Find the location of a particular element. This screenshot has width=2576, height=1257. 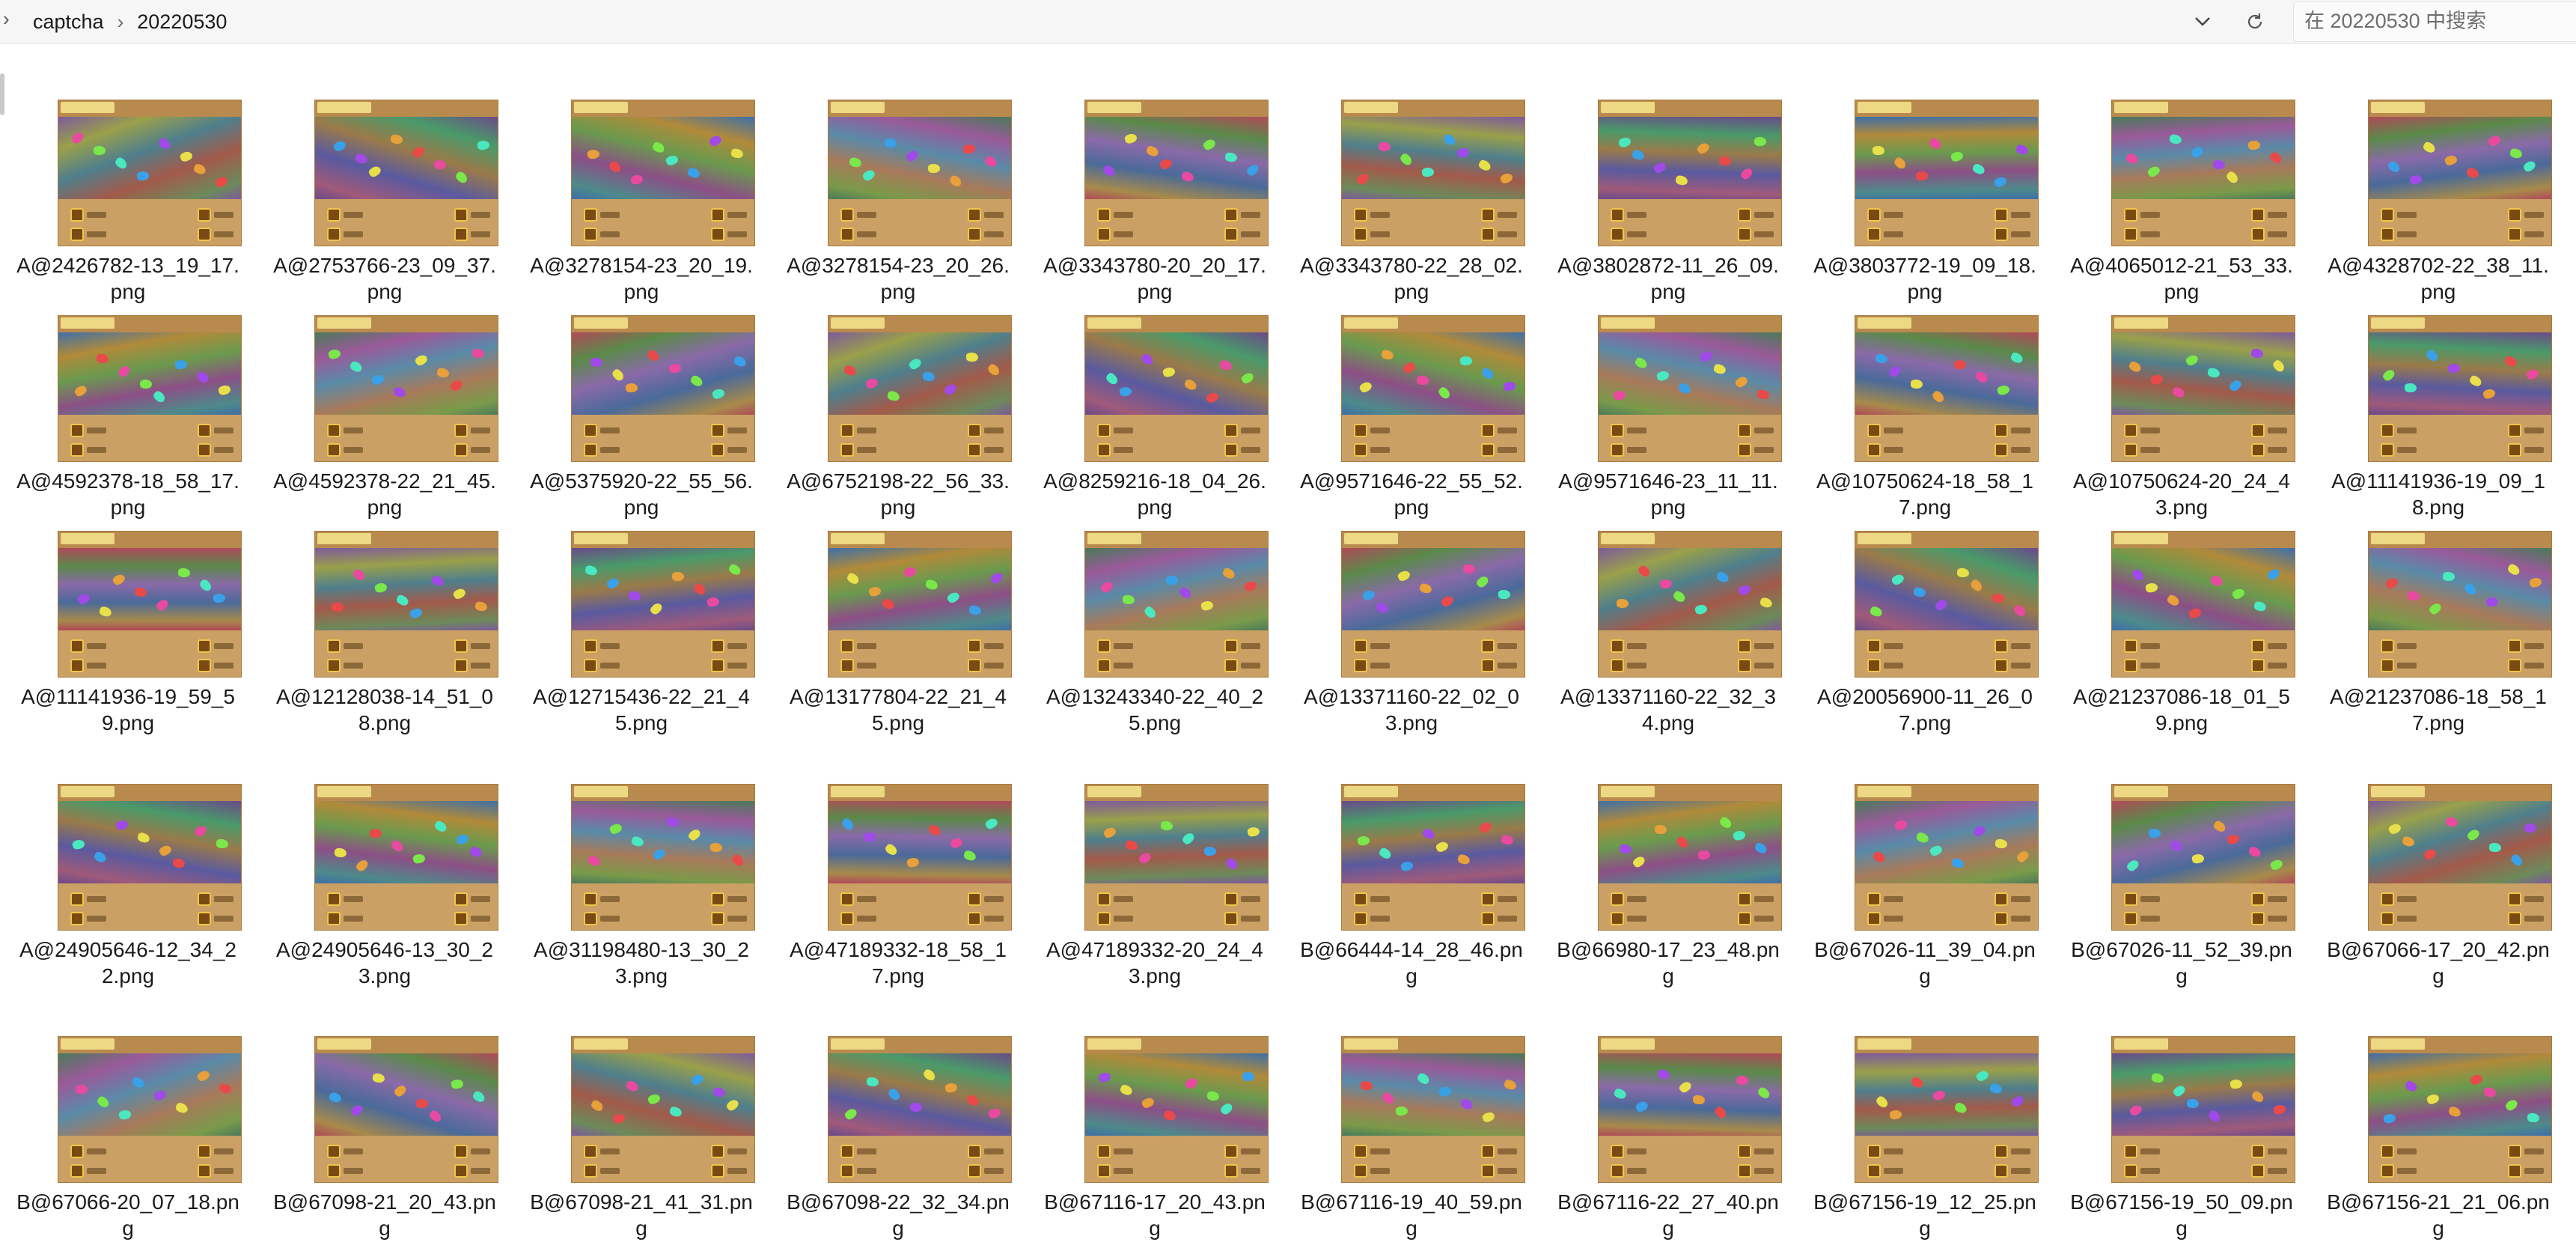

file-name-line-1: A@13177804-22_21_4 is located at coordinates (898, 696).